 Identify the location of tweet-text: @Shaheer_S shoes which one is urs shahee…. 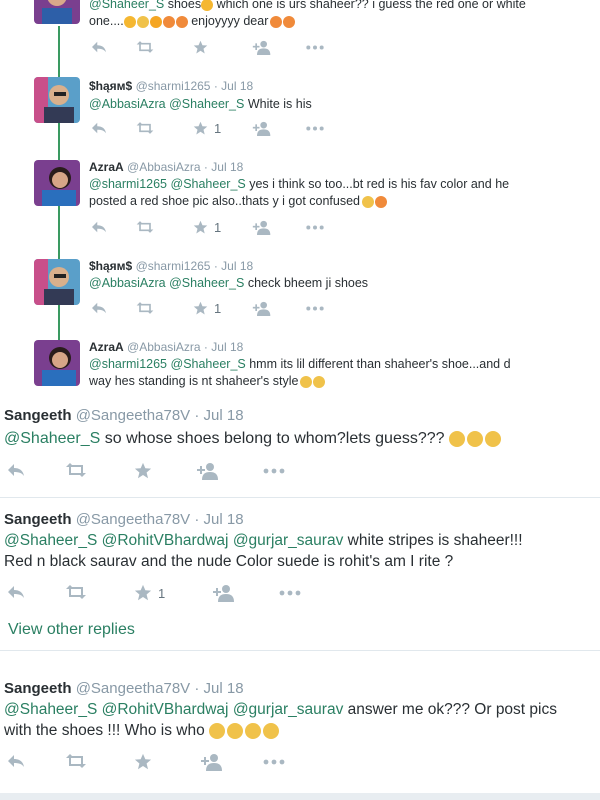
(324, 15).